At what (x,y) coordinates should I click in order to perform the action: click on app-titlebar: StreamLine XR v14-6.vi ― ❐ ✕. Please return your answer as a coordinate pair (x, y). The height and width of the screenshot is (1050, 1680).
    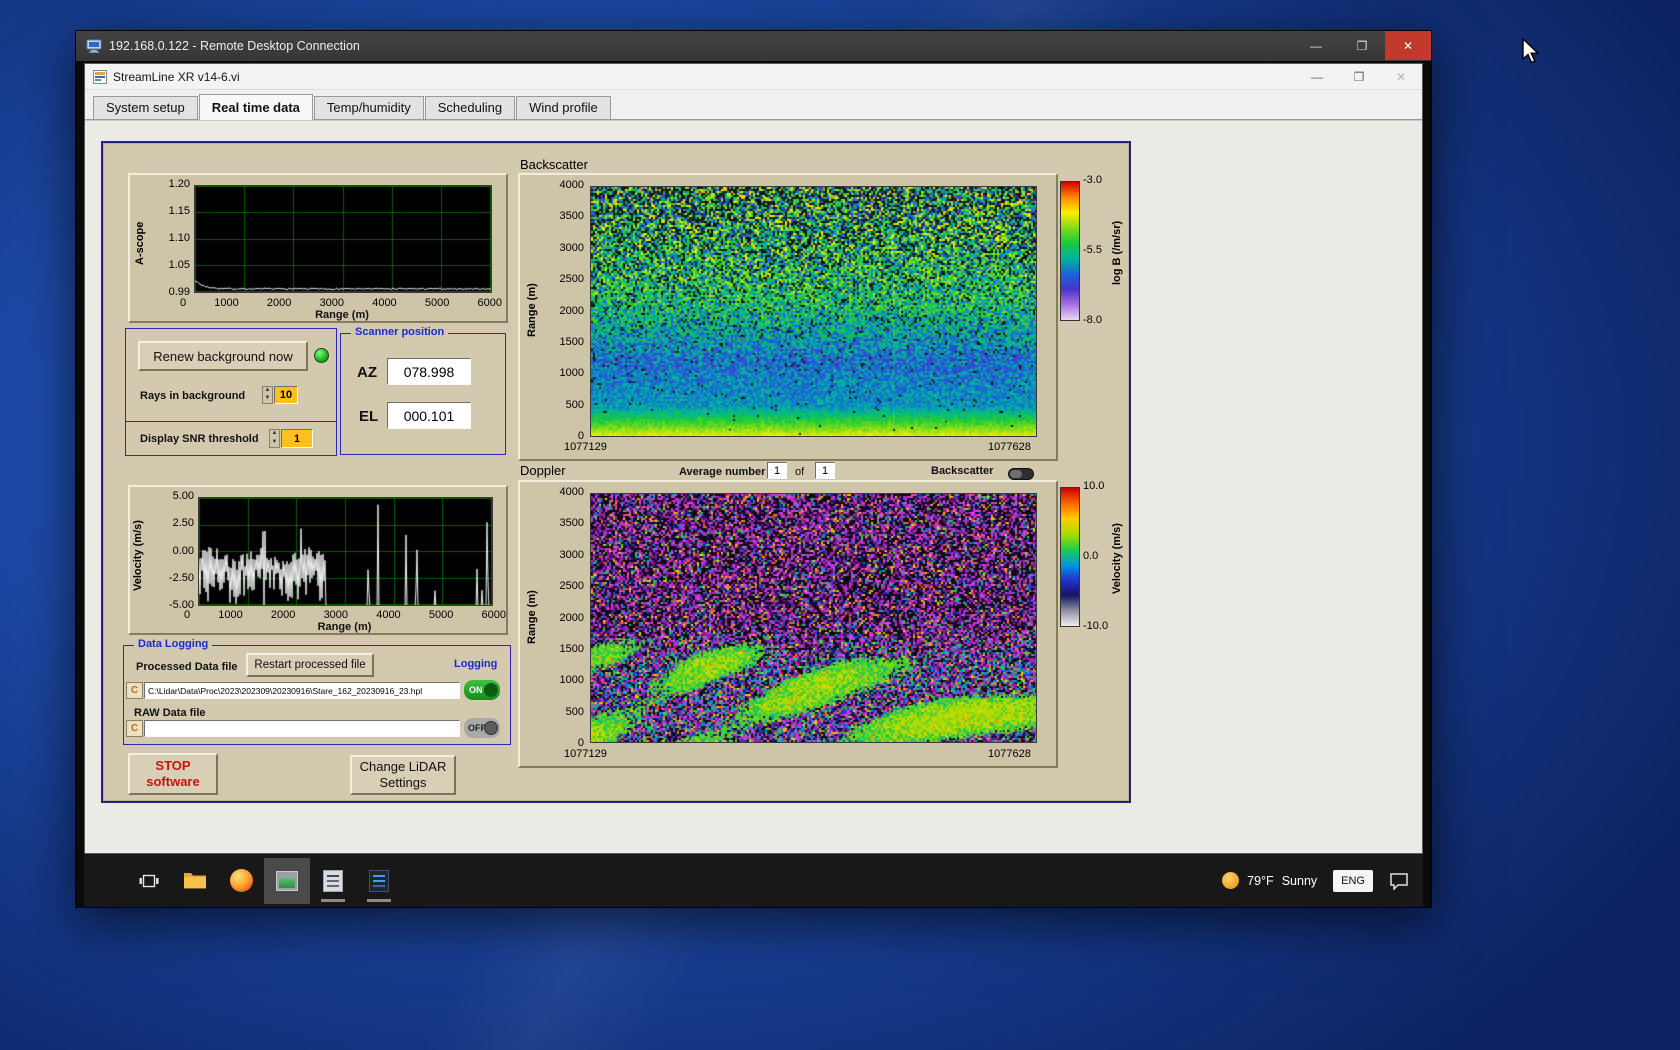
    Looking at the image, I should click on (753, 77).